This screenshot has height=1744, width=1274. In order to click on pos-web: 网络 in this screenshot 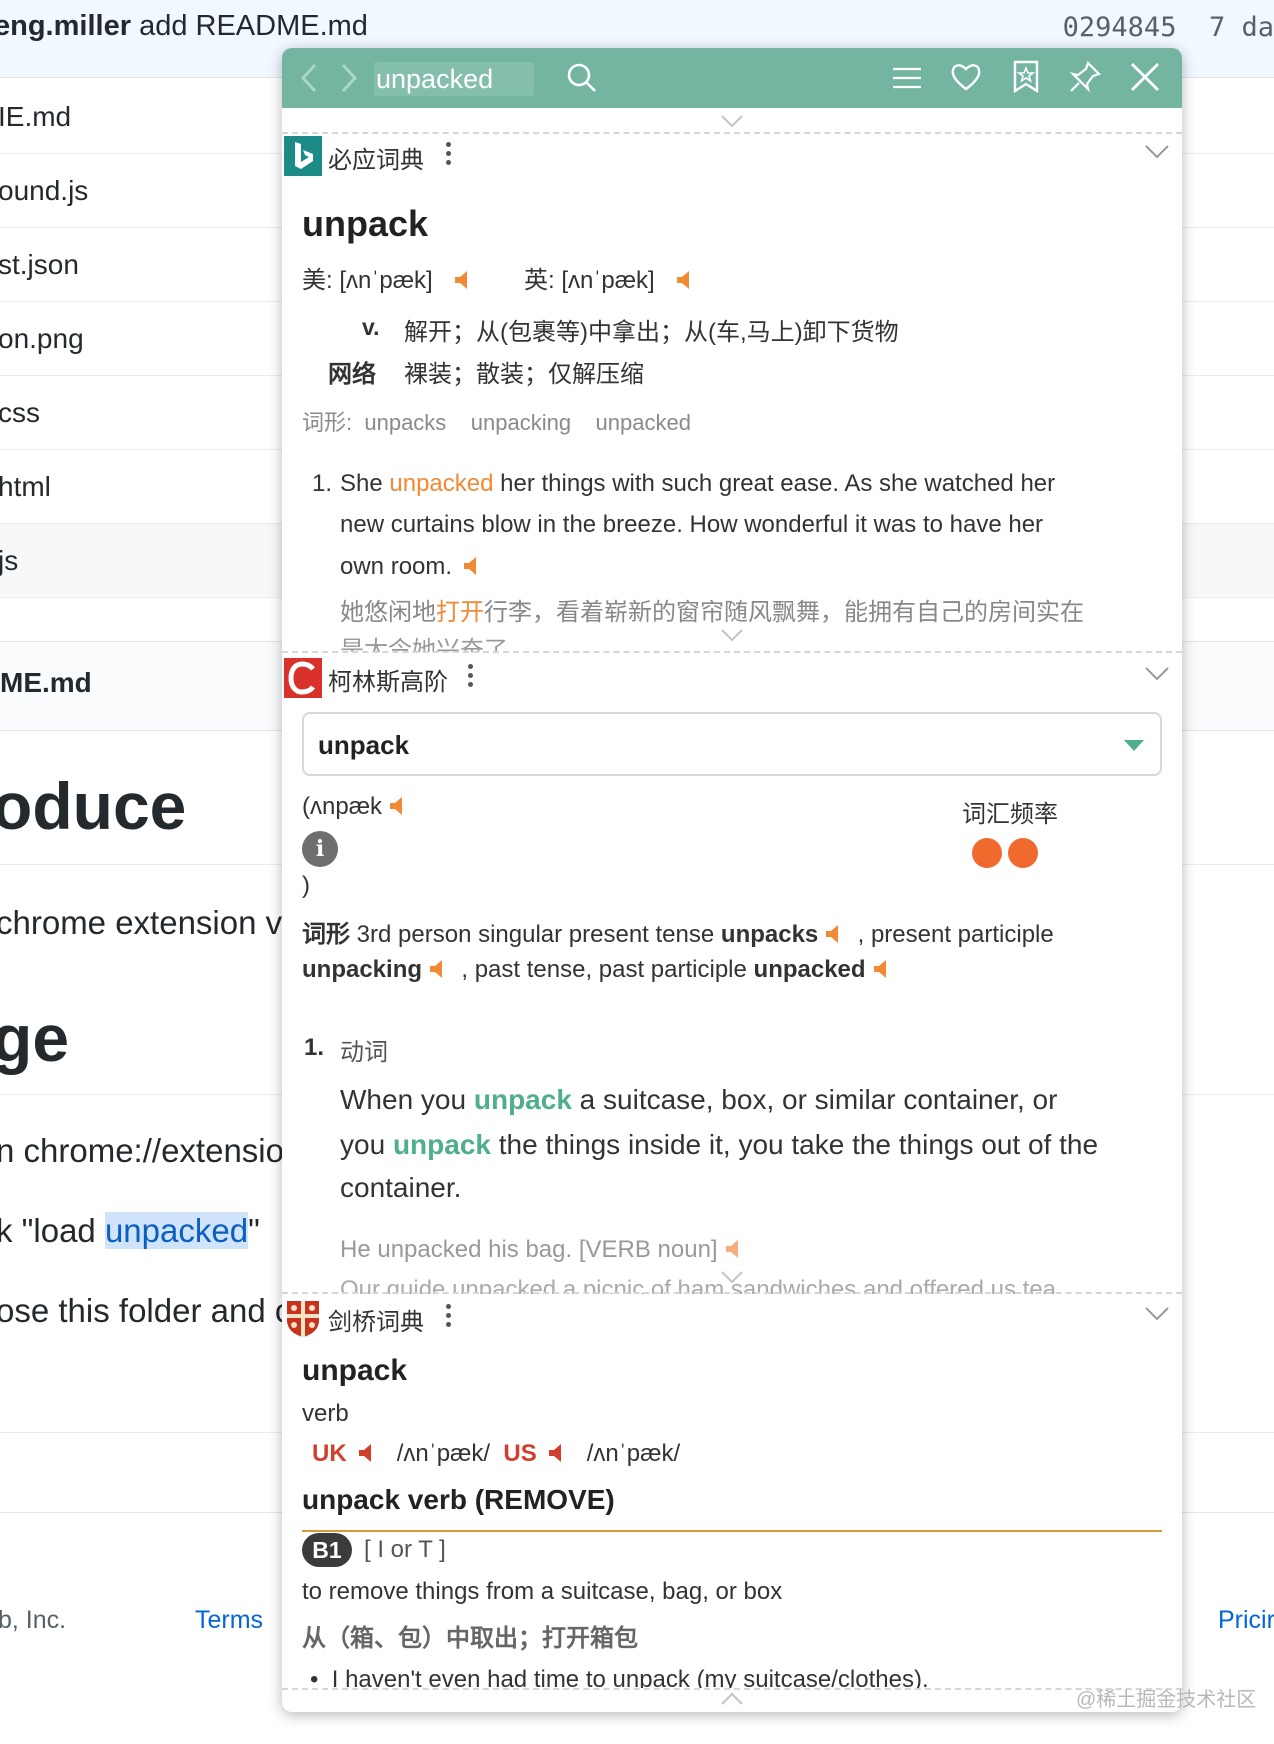, I will do `click(352, 374)`.